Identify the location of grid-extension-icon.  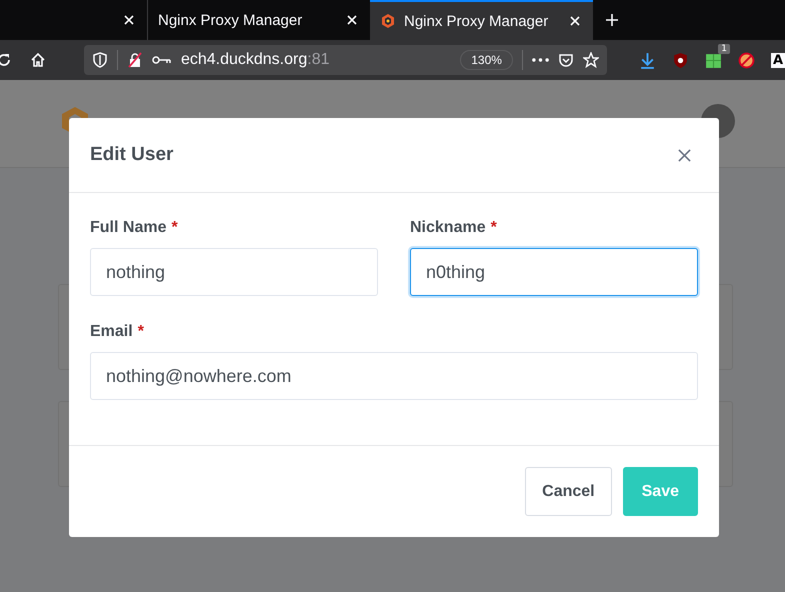
(713, 60).